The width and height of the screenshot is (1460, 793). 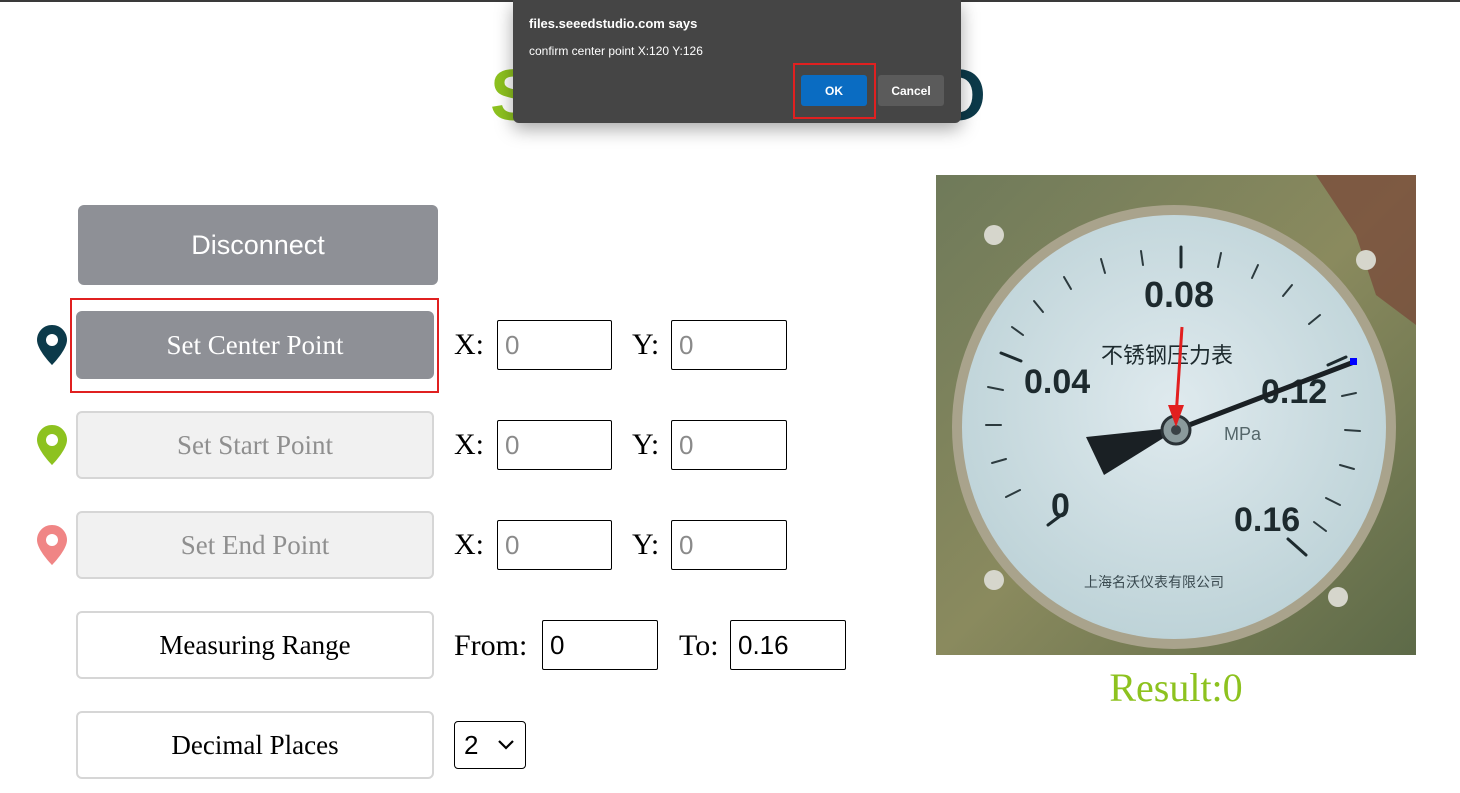 What do you see at coordinates (788, 645) in the screenshot?
I see `range-to-input: 0.16` at bounding box center [788, 645].